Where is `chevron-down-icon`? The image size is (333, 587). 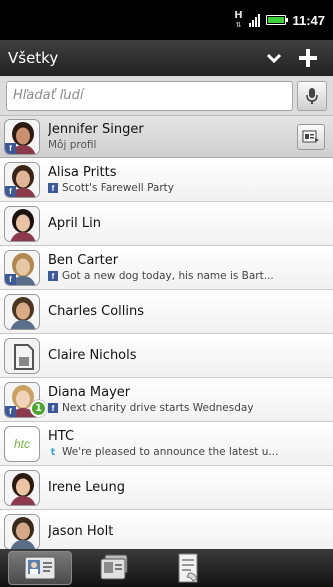
chevron-down-icon is located at coordinates (274, 58).